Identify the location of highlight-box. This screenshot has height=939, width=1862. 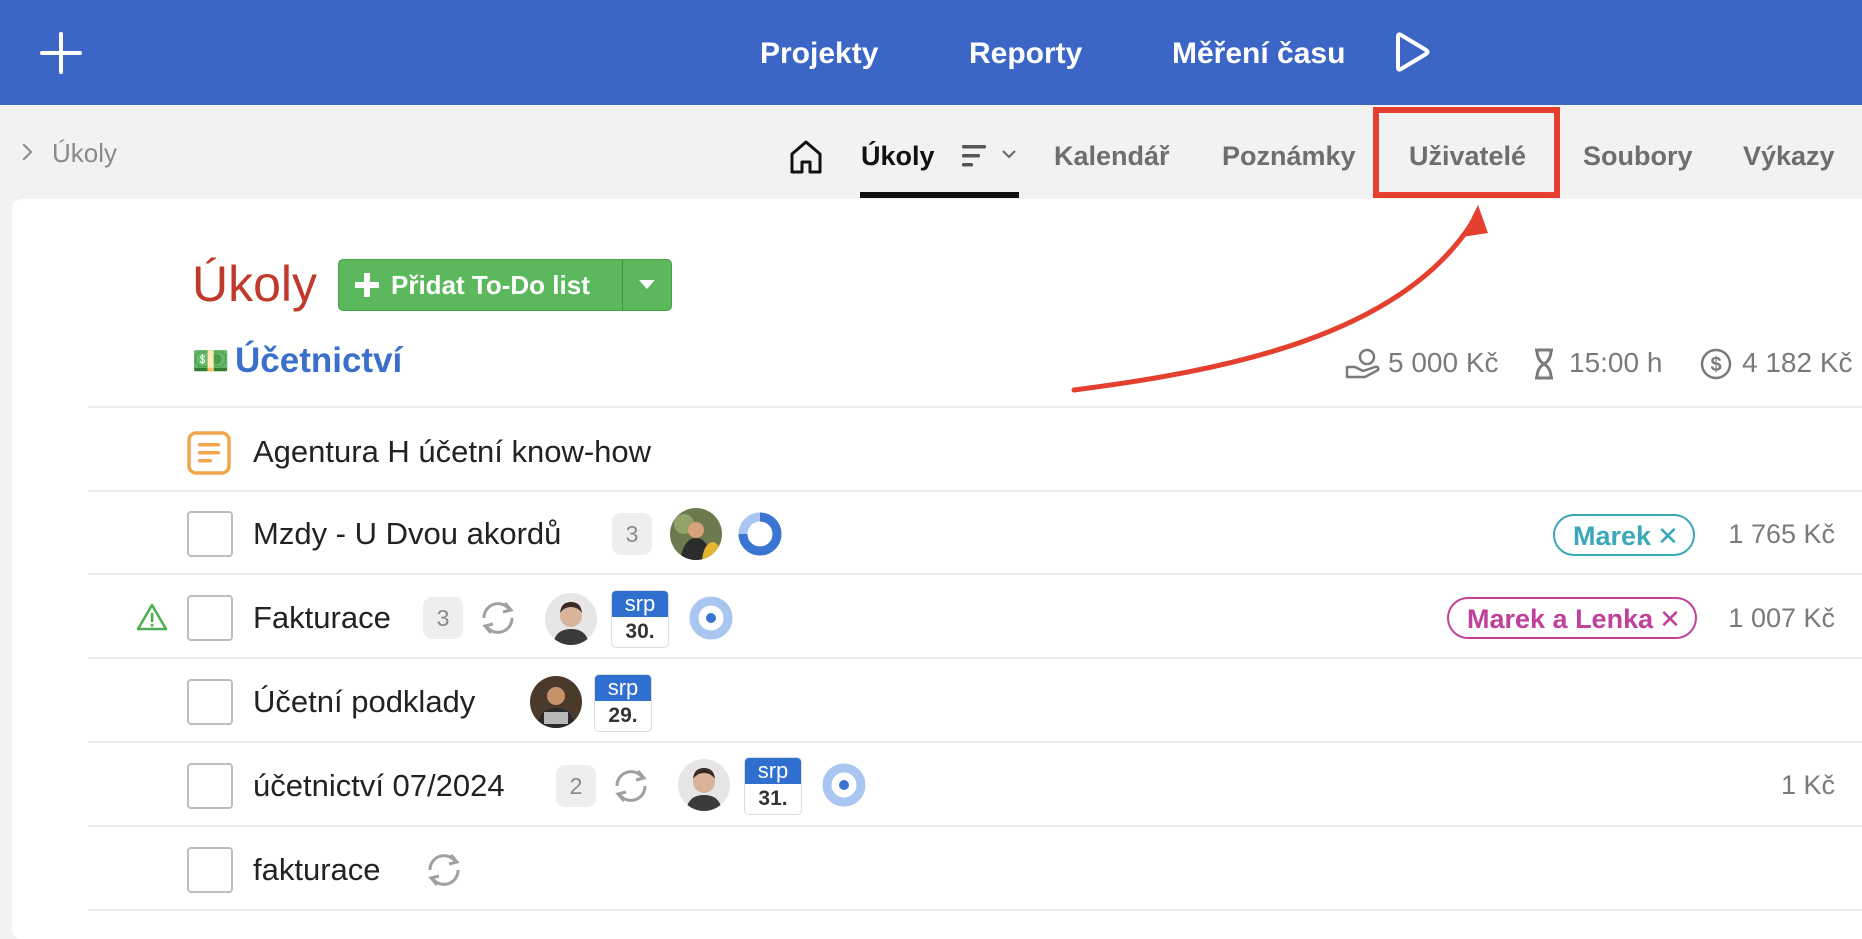
(1466, 152).